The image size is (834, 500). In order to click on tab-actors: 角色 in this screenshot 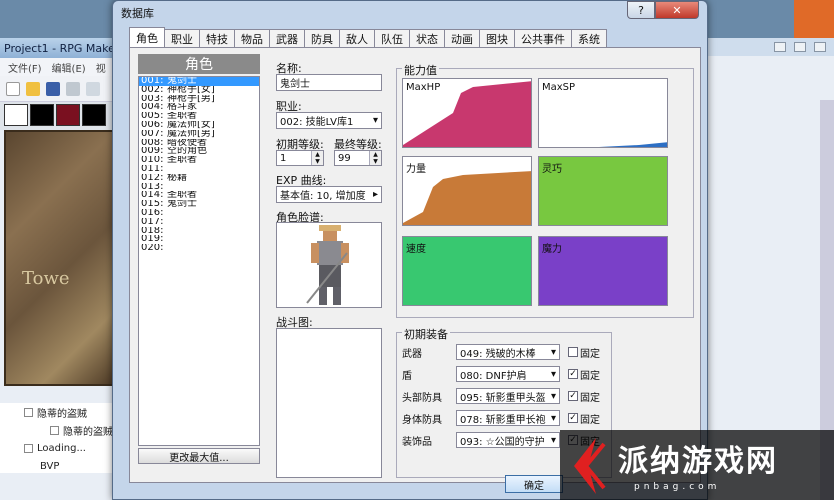, I will do `click(147, 37)`.